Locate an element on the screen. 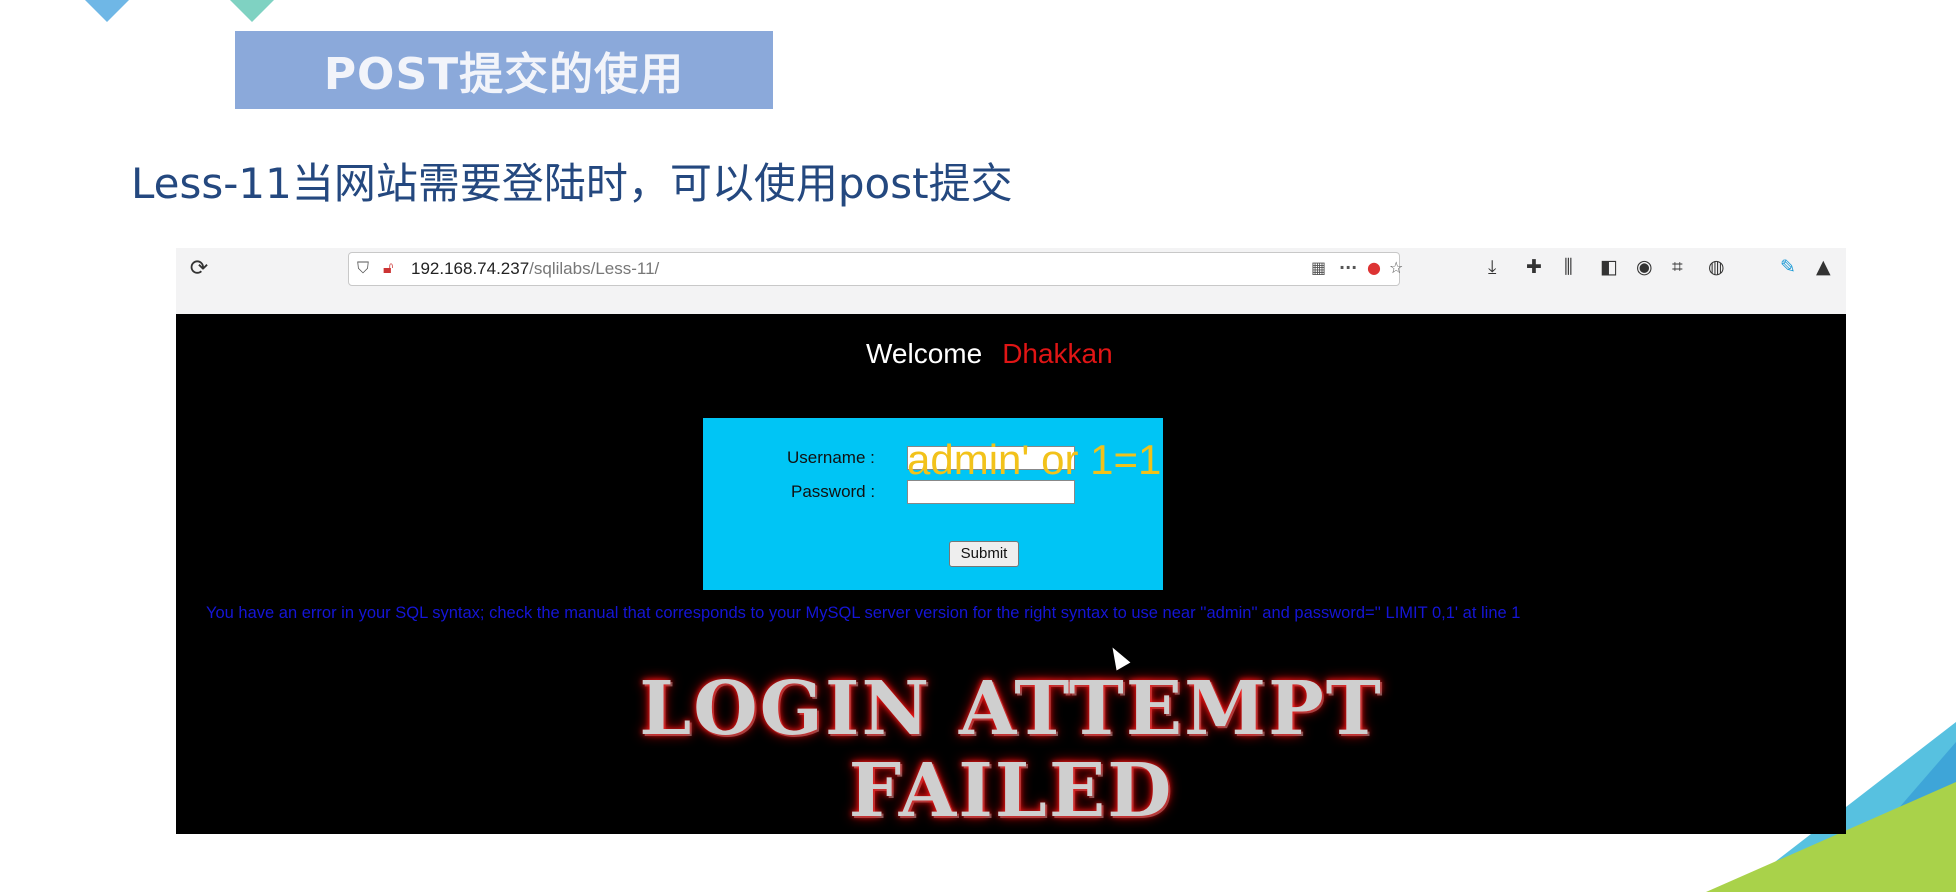 Image resolution: width=1956 pixels, height=892 pixels. username-label: Username : is located at coordinates (831, 457).